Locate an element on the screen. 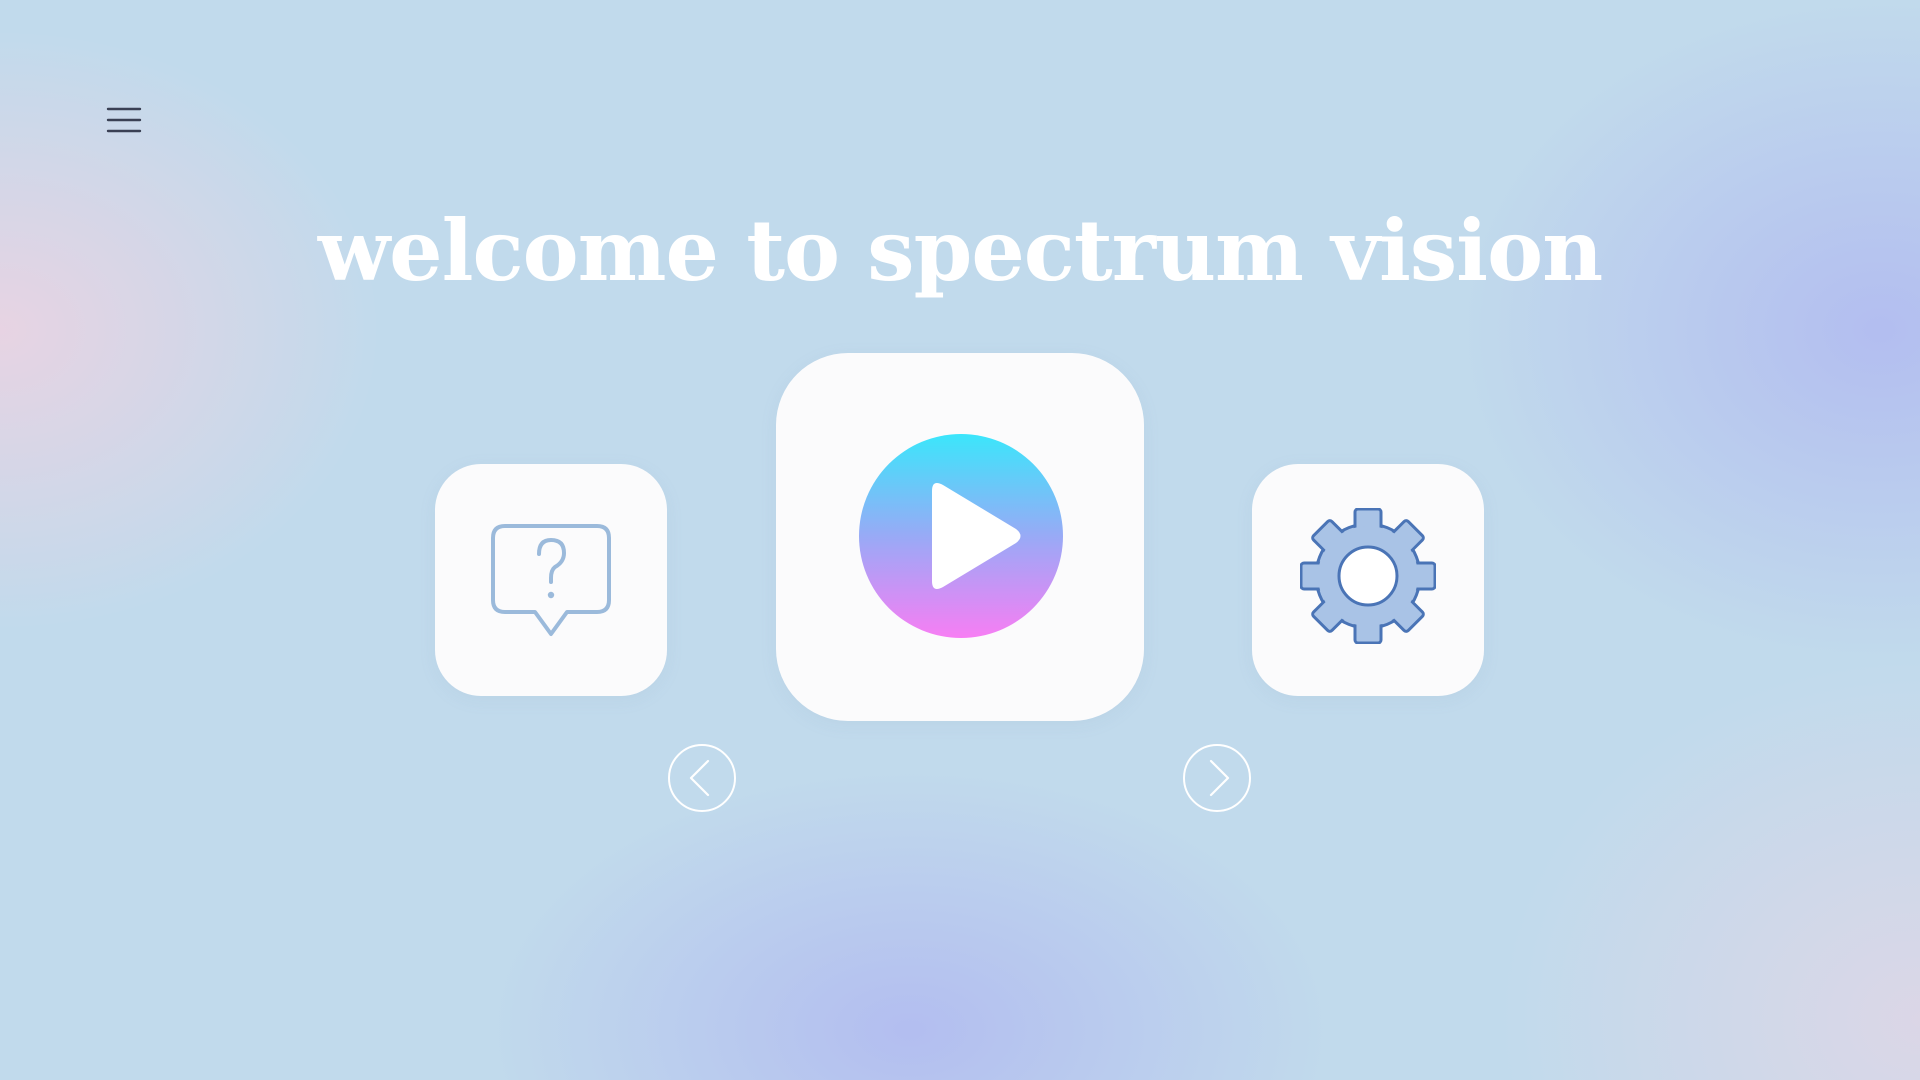 The width and height of the screenshot is (1920, 1080). settings-tile is located at coordinates (1368, 580).